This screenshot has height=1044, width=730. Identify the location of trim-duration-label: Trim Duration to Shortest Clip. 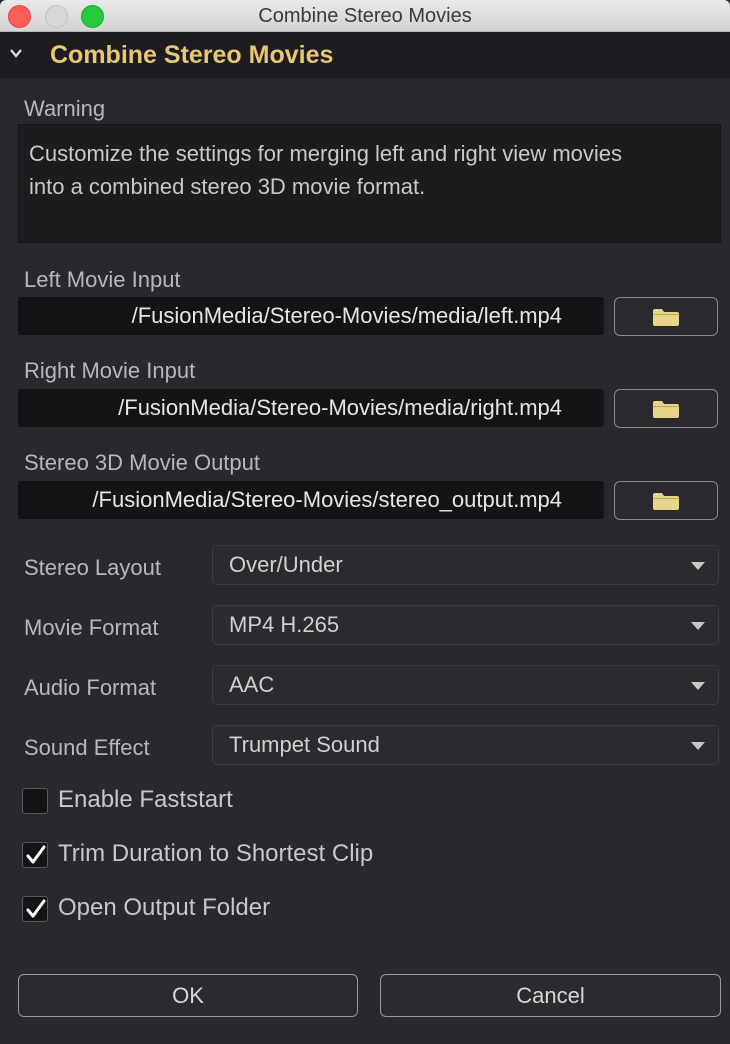
(216, 853).